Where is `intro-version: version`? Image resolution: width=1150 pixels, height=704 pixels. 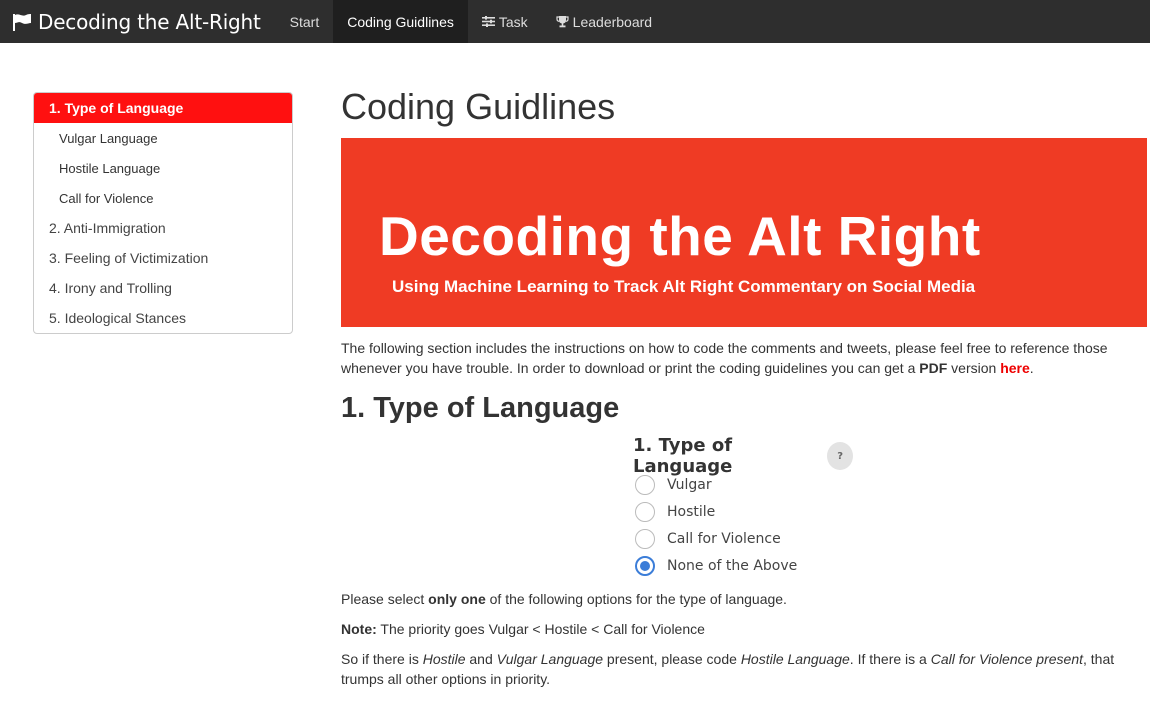
intro-version: version is located at coordinates (974, 368).